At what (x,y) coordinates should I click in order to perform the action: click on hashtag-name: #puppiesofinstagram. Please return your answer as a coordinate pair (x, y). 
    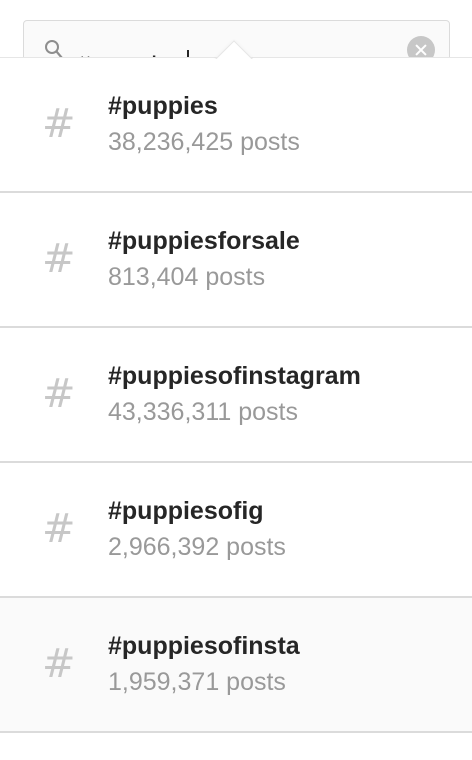
    Looking at the image, I should click on (234, 376).